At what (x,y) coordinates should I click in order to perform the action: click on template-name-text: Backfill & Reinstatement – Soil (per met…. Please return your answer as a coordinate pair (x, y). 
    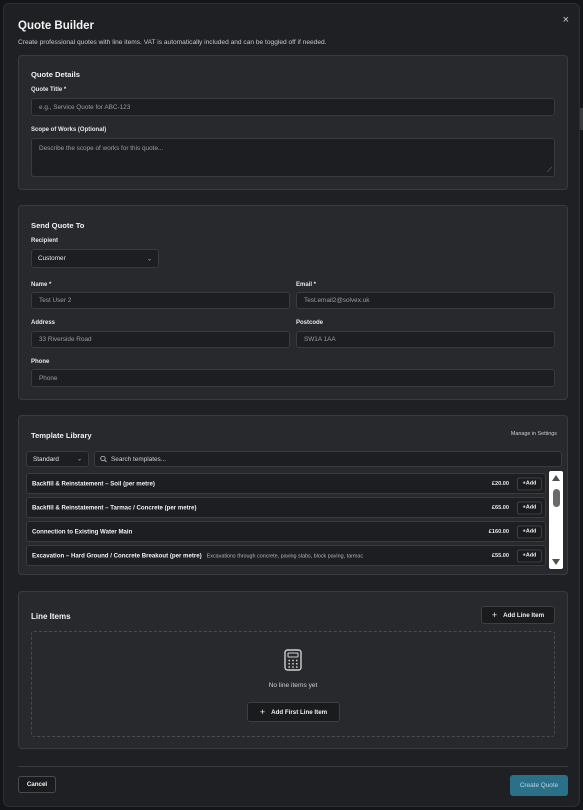
    Looking at the image, I should click on (93, 483).